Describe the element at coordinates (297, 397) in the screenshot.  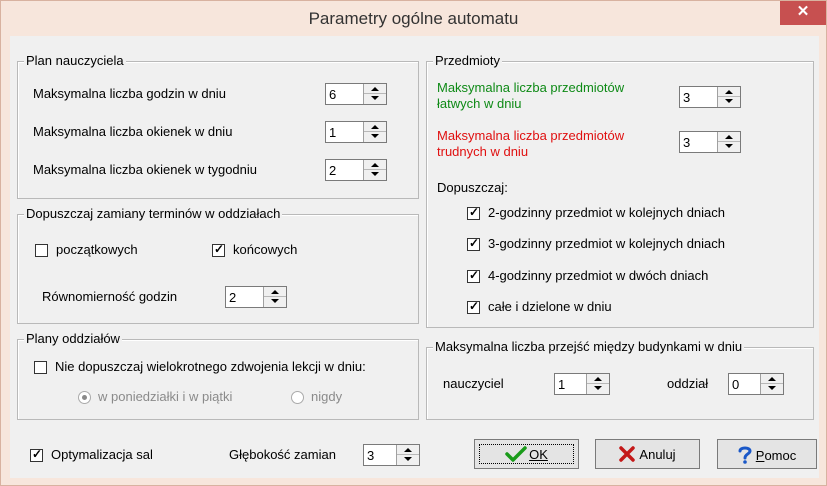
I see `radio-nigdy` at that location.